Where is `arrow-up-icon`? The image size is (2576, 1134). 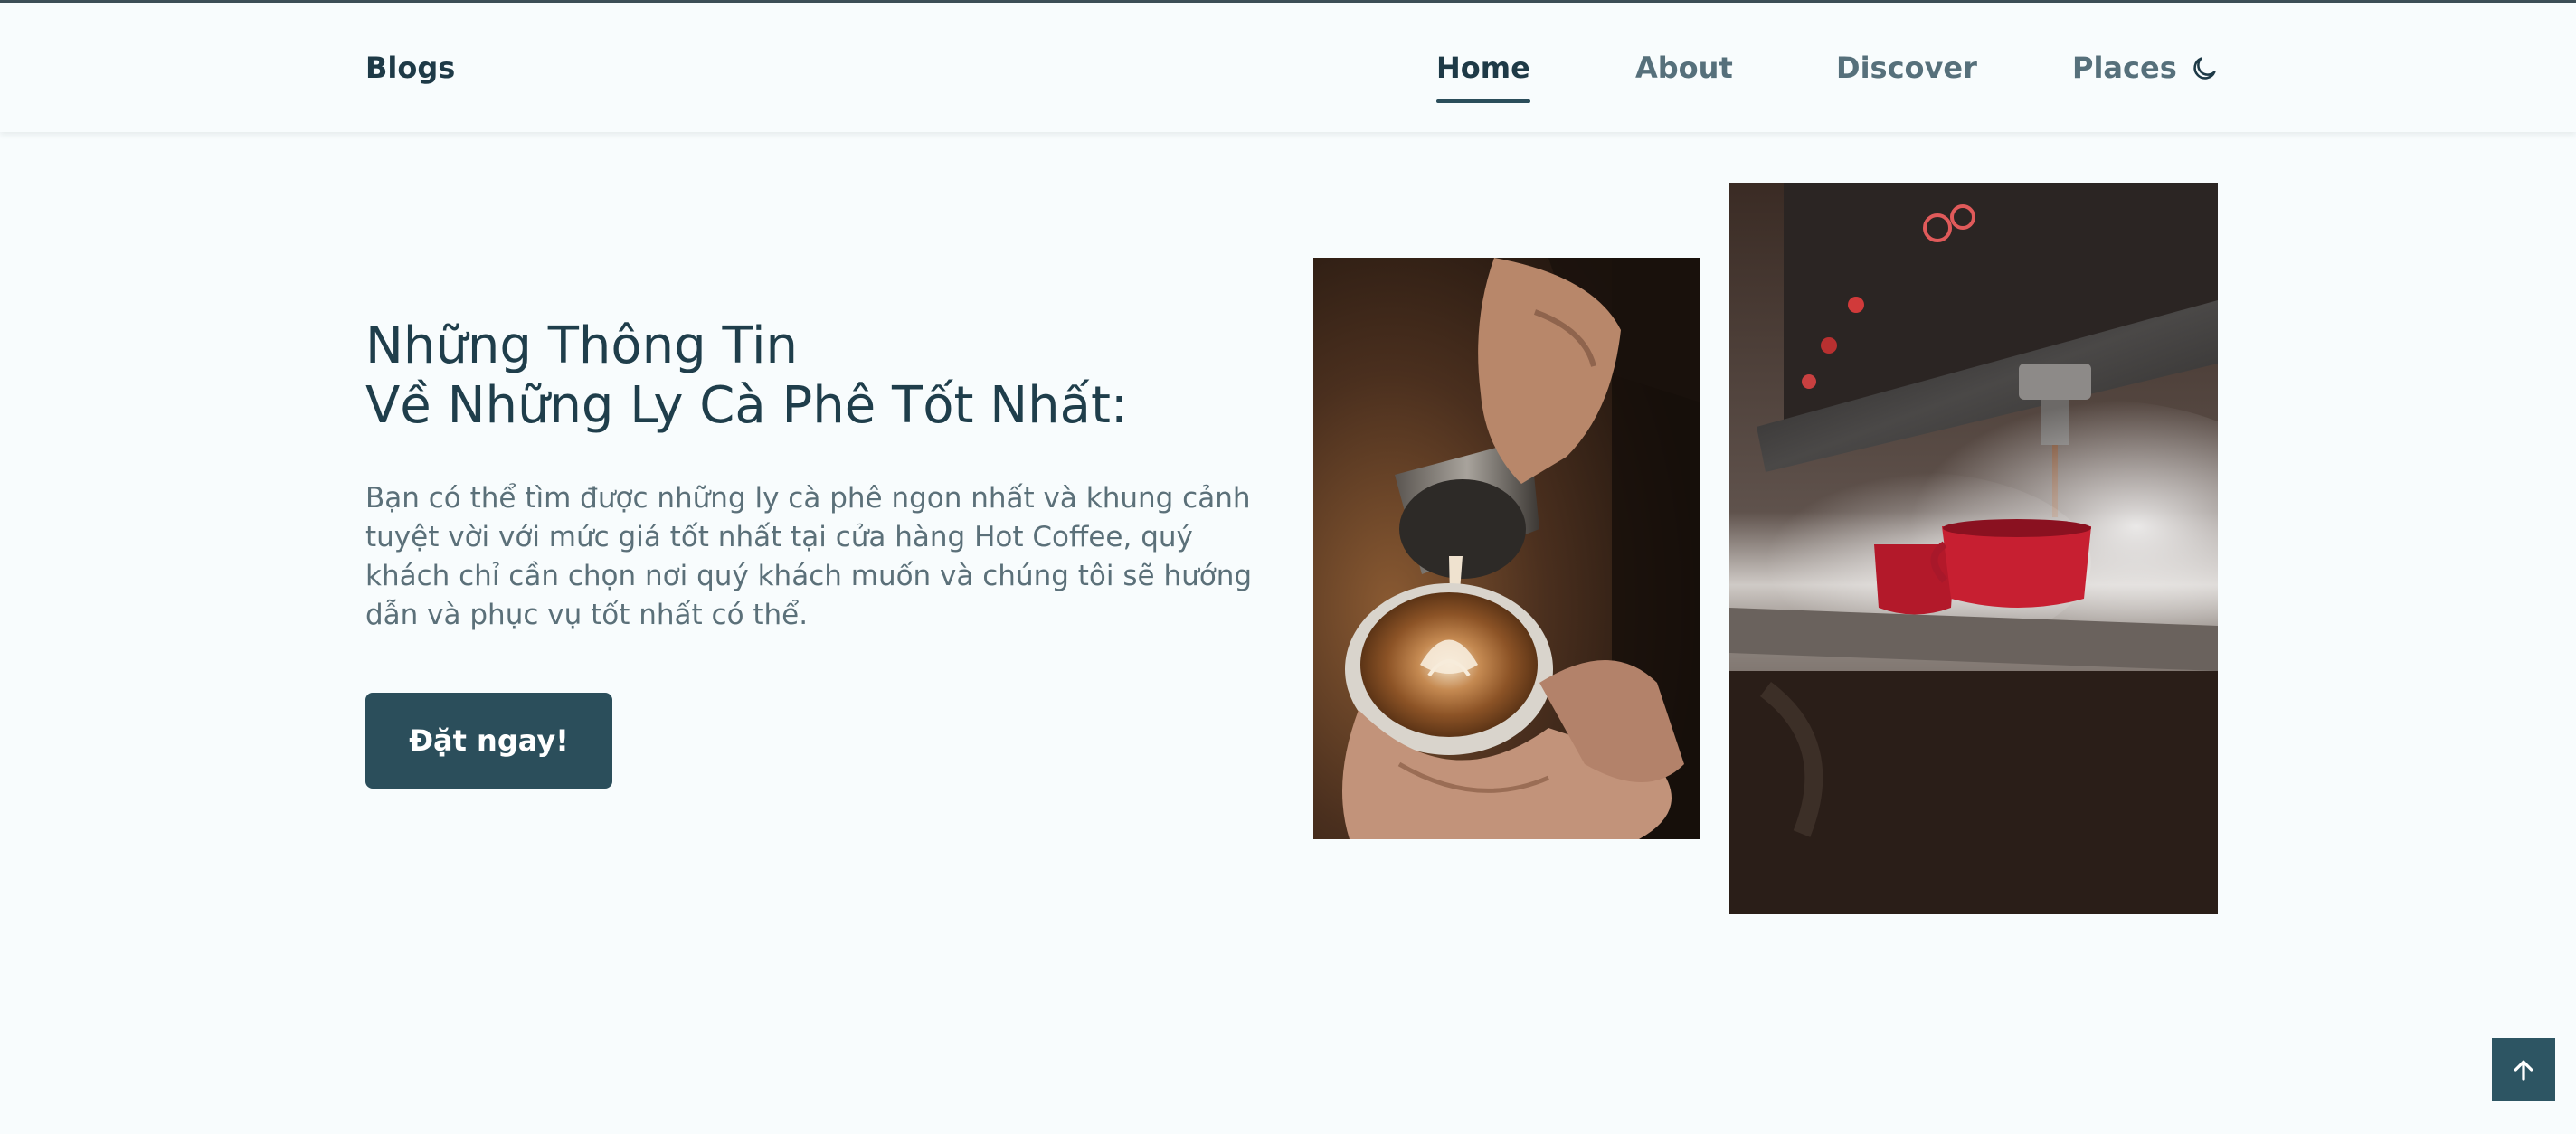
arrow-up-icon is located at coordinates (2523, 1070).